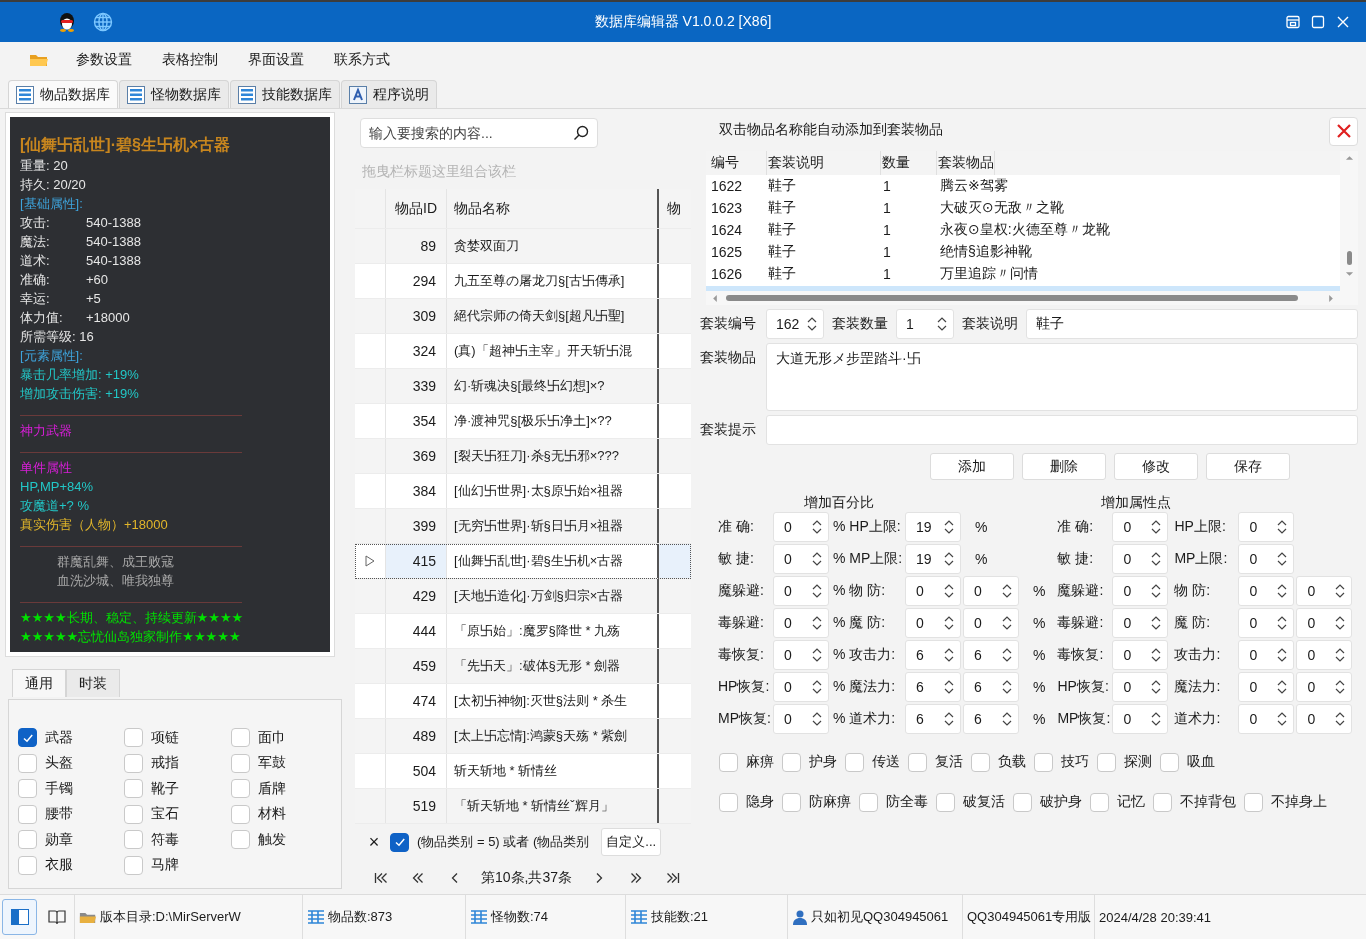 Image resolution: width=1366 pixels, height=939 pixels. What do you see at coordinates (39, 683) in the screenshot?
I see `tab: 通用` at bounding box center [39, 683].